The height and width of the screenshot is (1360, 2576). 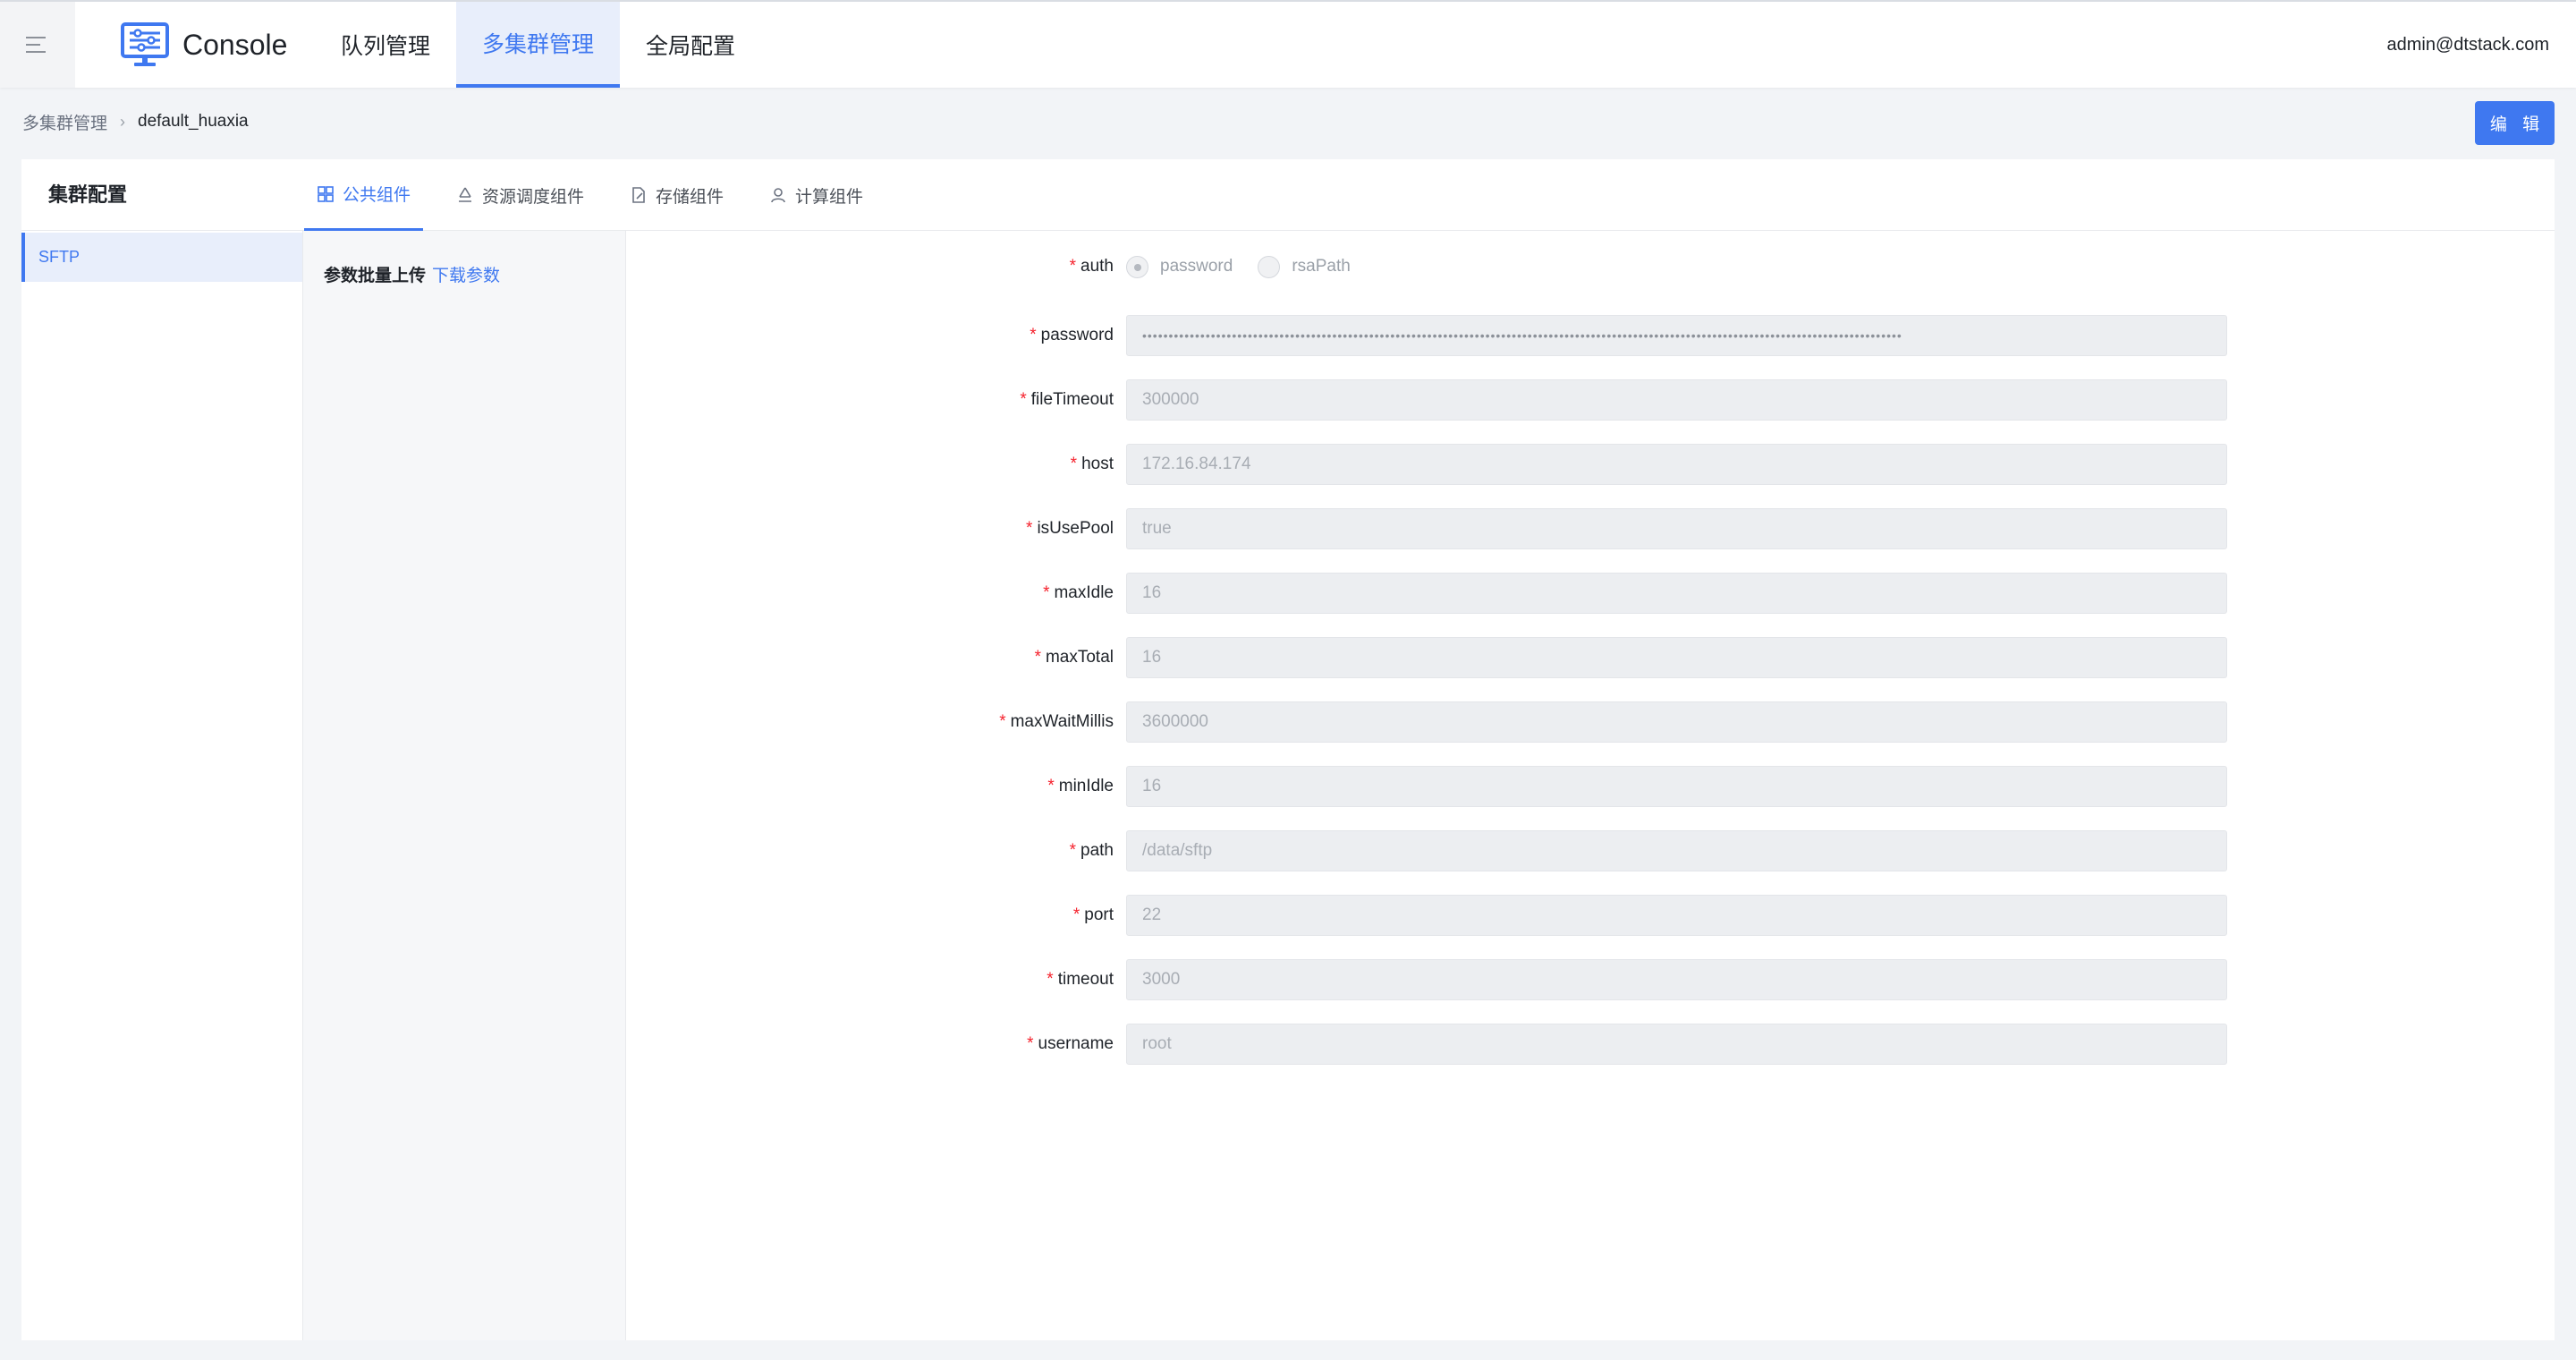 What do you see at coordinates (235, 44) in the screenshot?
I see `app-title: Console` at bounding box center [235, 44].